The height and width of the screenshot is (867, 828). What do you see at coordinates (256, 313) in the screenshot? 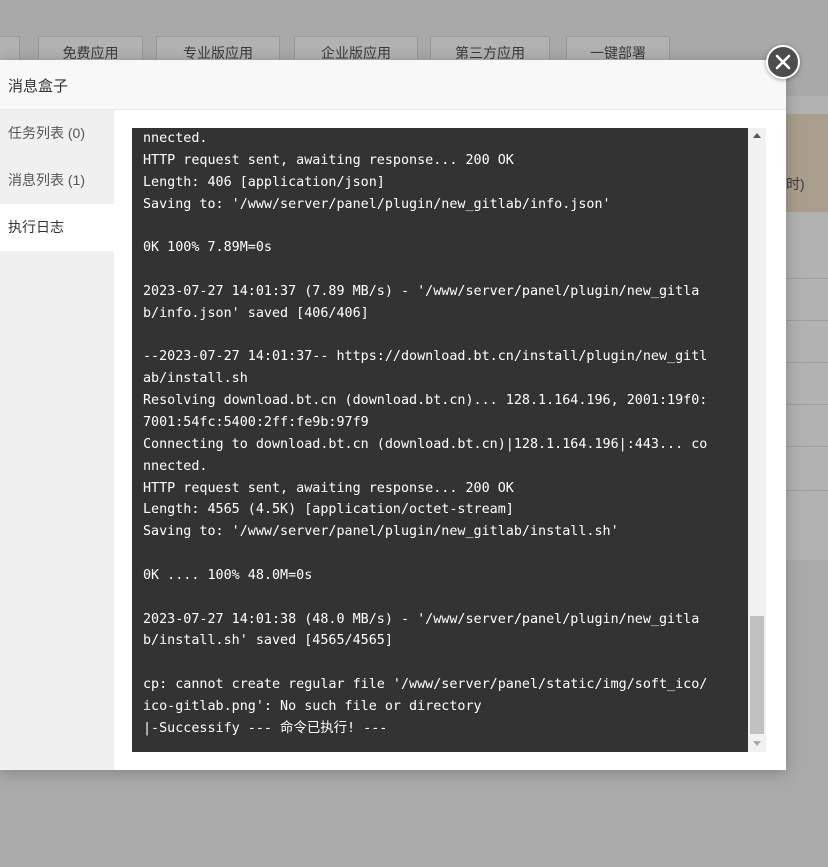
I see `log-line: b/info.json' saved [406/406]` at bounding box center [256, 313].